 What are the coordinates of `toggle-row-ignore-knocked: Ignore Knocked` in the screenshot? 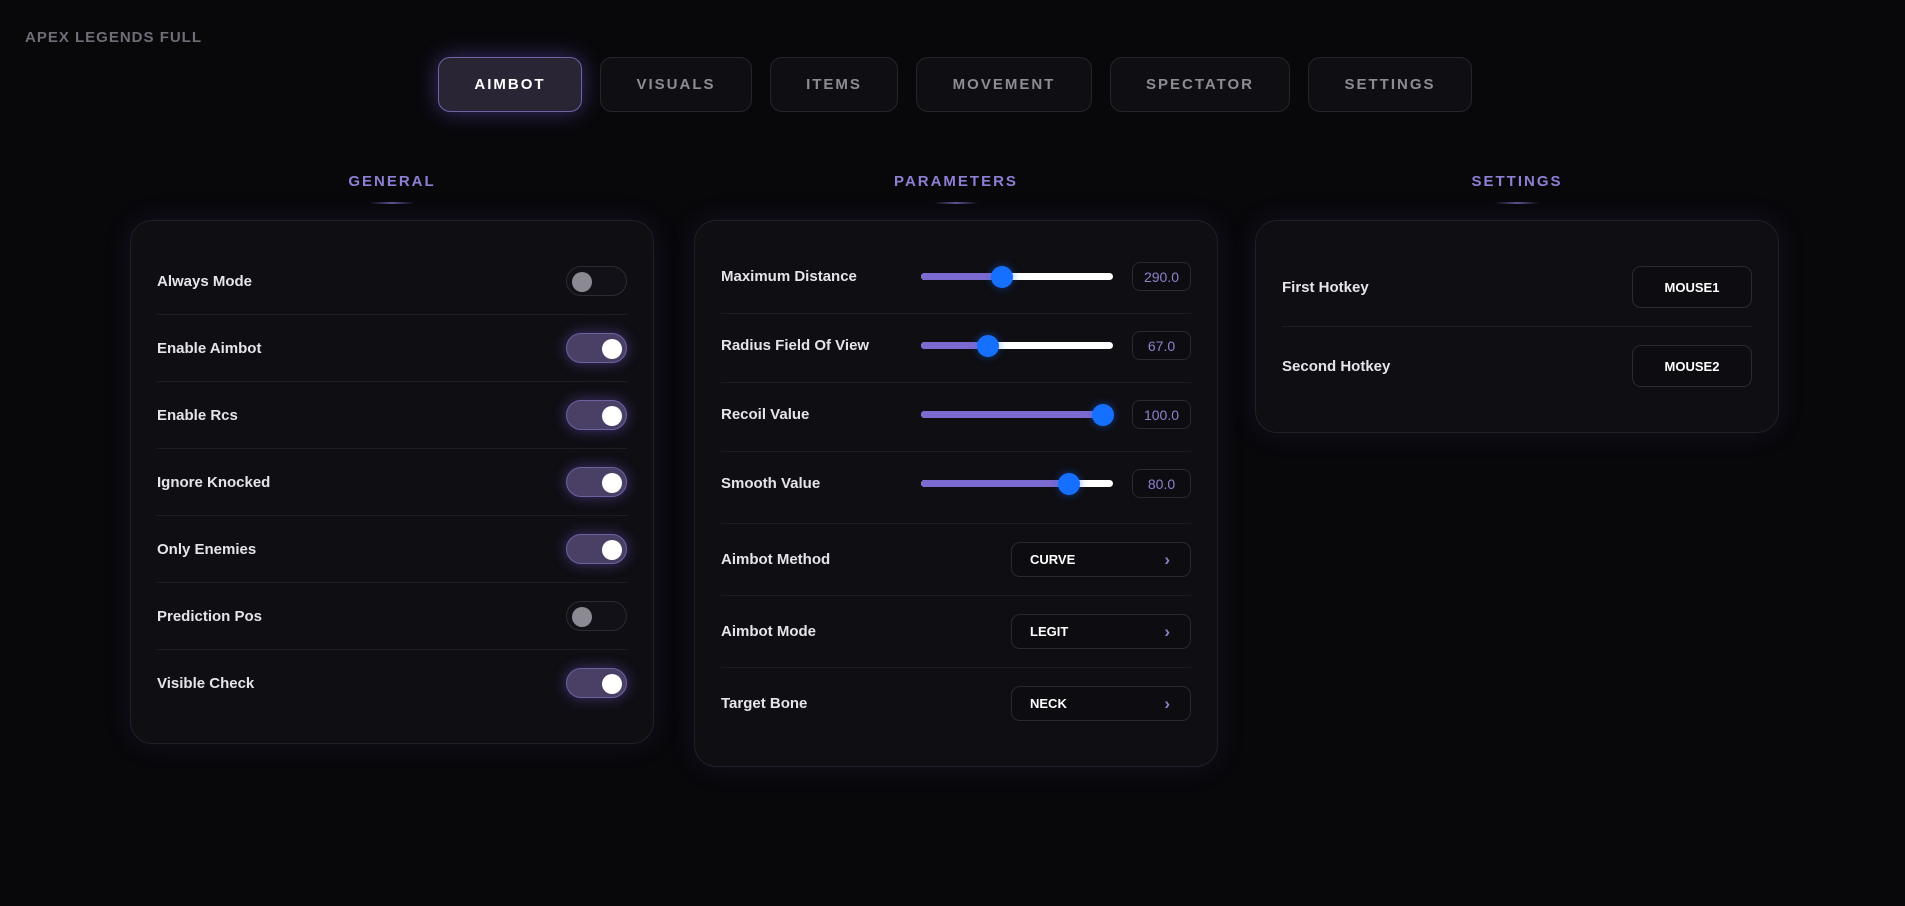 It's located at (392, 482).